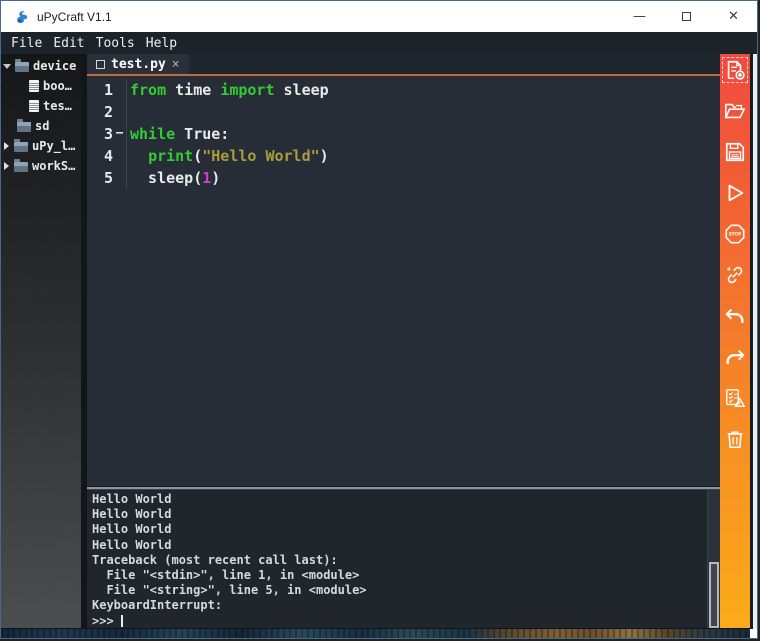 The height and width of the screenshot is (641, 760). I want to click on title-bar: uPyCraft V1.1 — ✕, so click(379, 16).